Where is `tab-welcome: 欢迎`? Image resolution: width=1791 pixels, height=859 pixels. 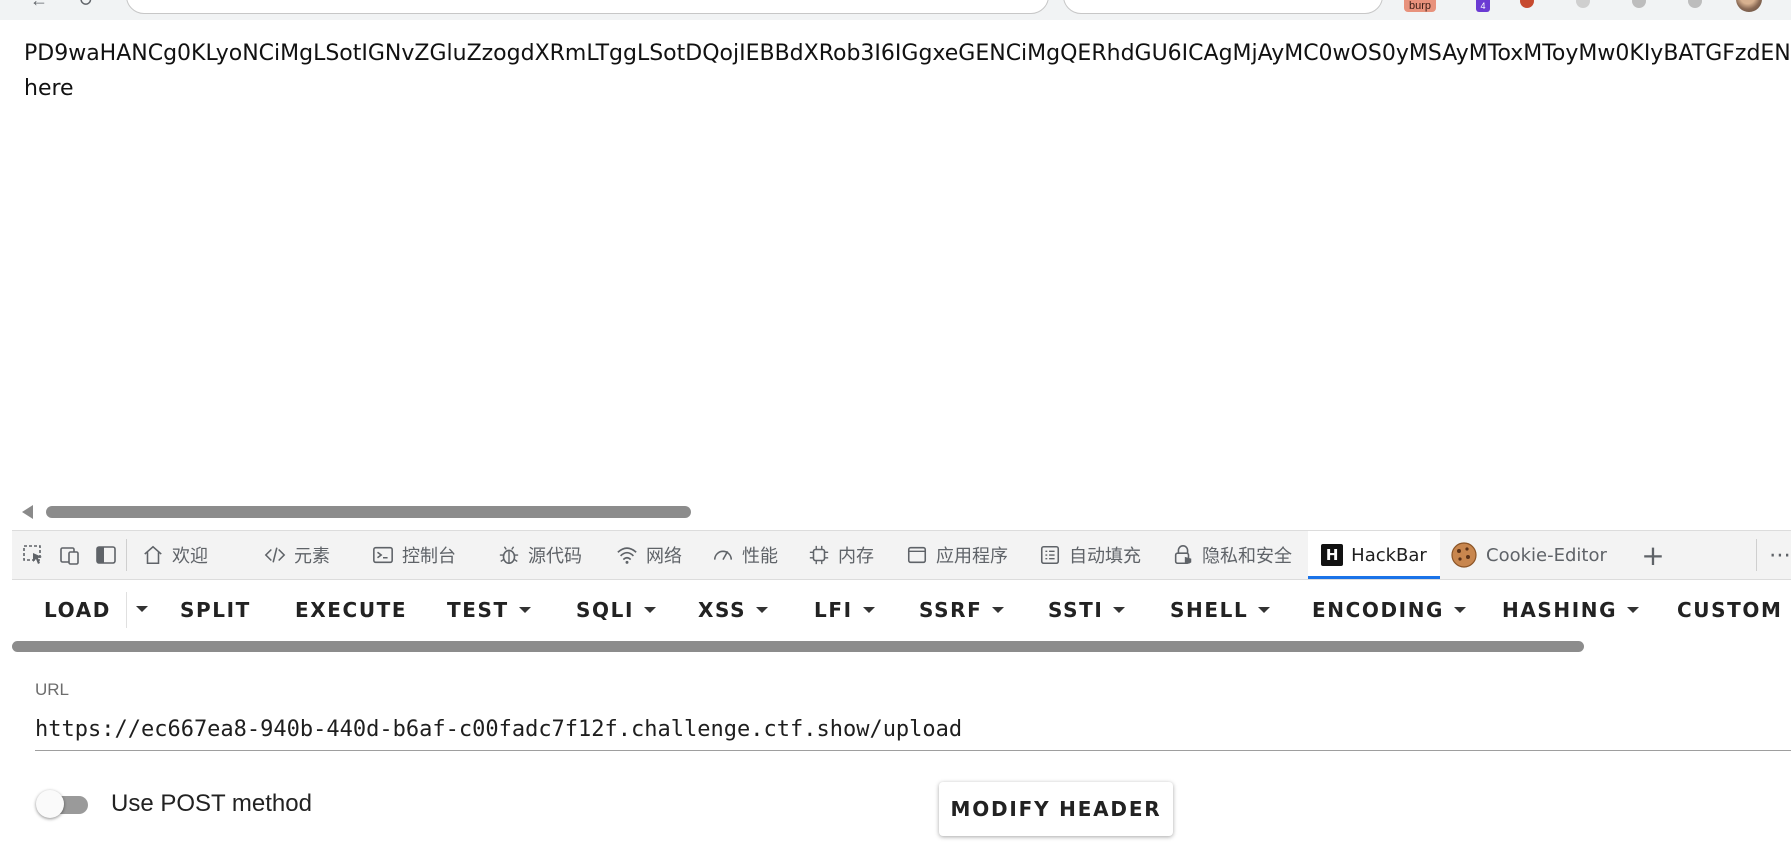 tab-welcome: 欢迎 is located at coordinates (182, 555).